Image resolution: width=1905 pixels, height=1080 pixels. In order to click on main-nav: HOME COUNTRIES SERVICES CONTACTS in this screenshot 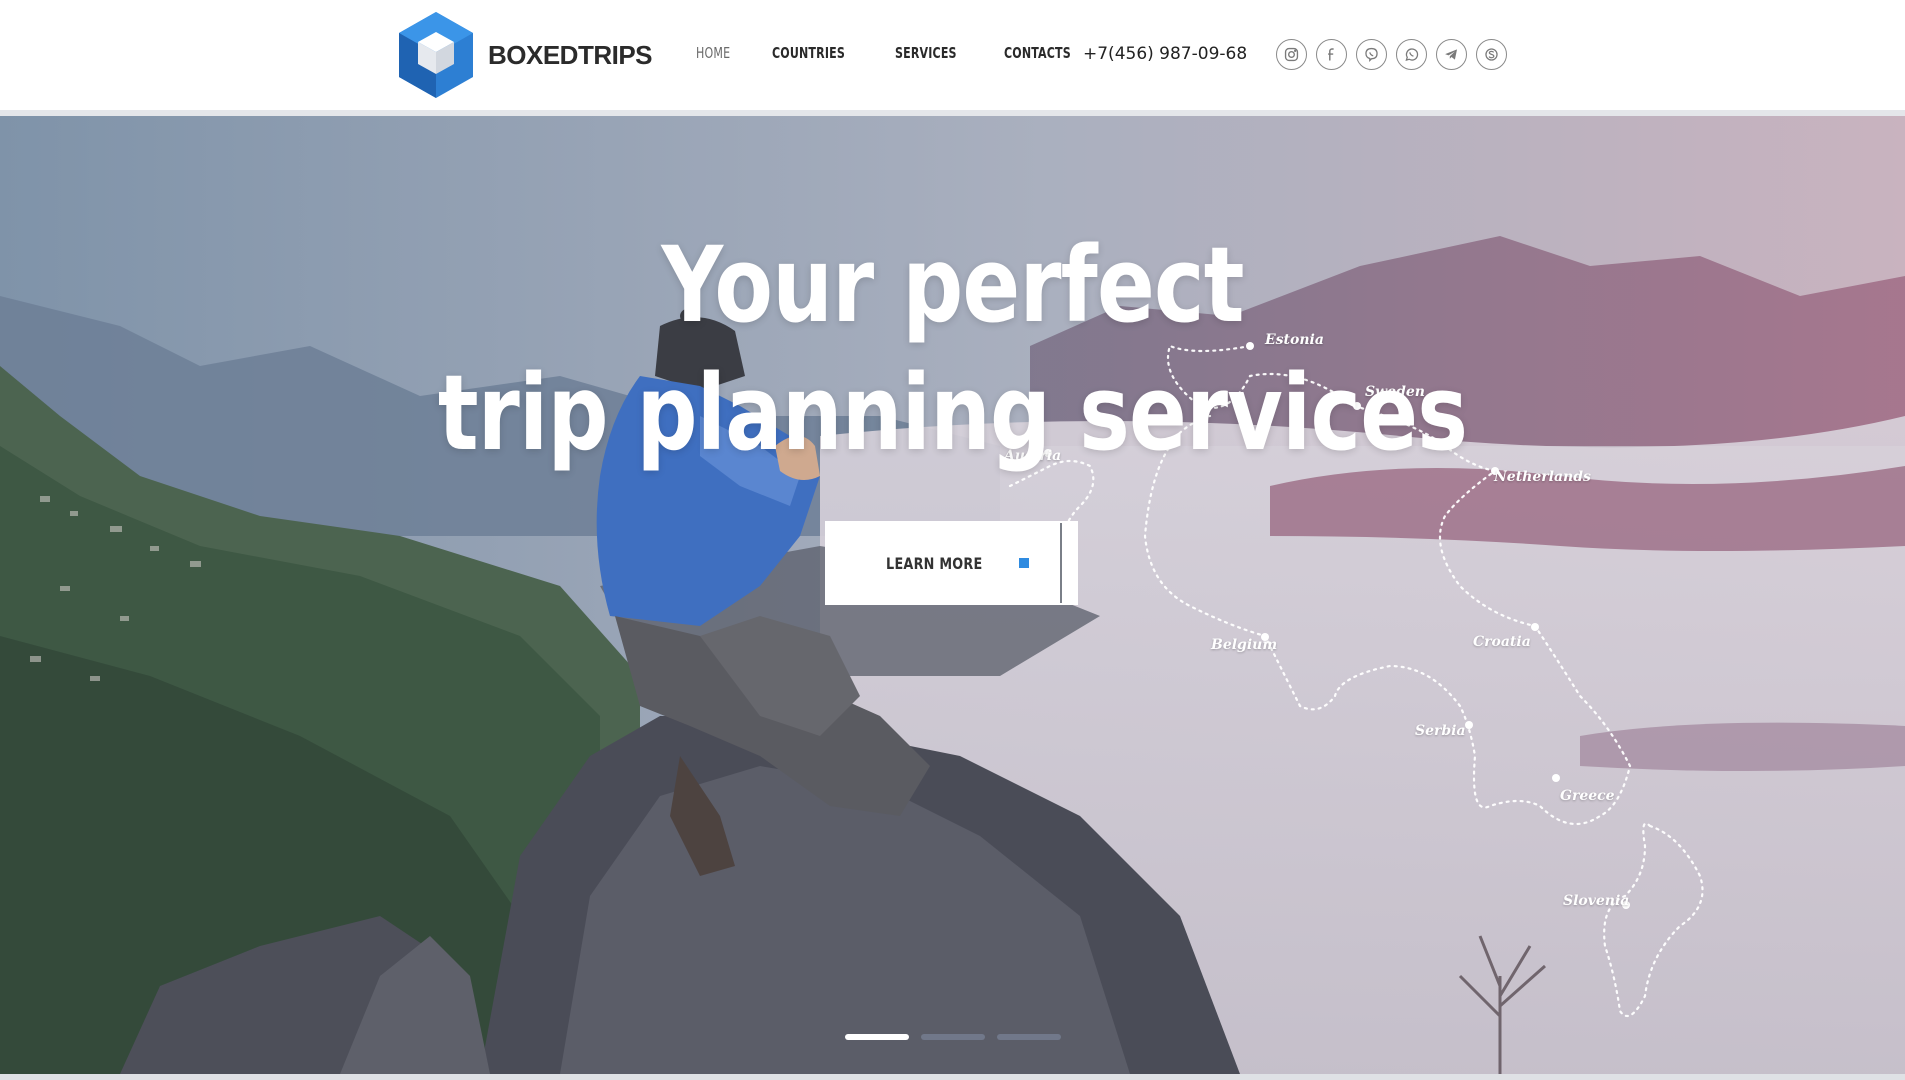, I will do `click(891, 53)`.